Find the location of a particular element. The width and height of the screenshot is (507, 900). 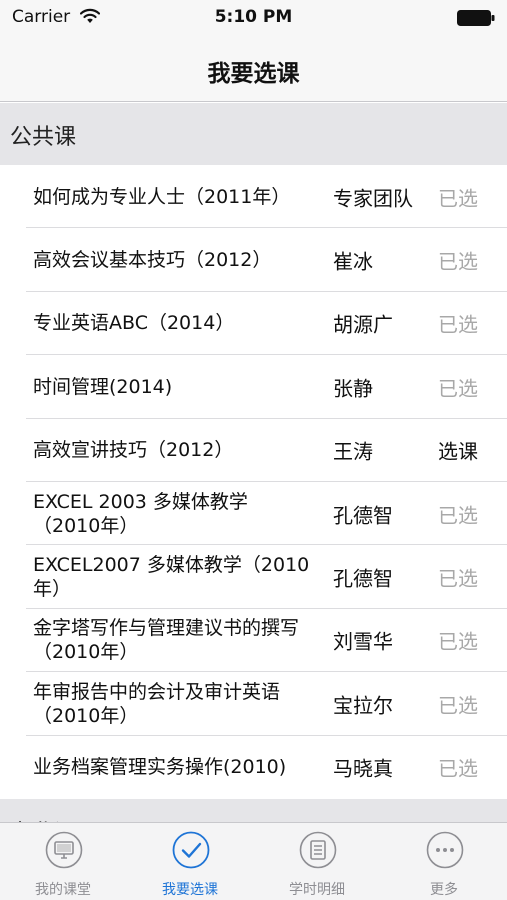

course-row: 高效宣讲技巧（2012） 王涛 选课 is located at coordinates (253, 450).